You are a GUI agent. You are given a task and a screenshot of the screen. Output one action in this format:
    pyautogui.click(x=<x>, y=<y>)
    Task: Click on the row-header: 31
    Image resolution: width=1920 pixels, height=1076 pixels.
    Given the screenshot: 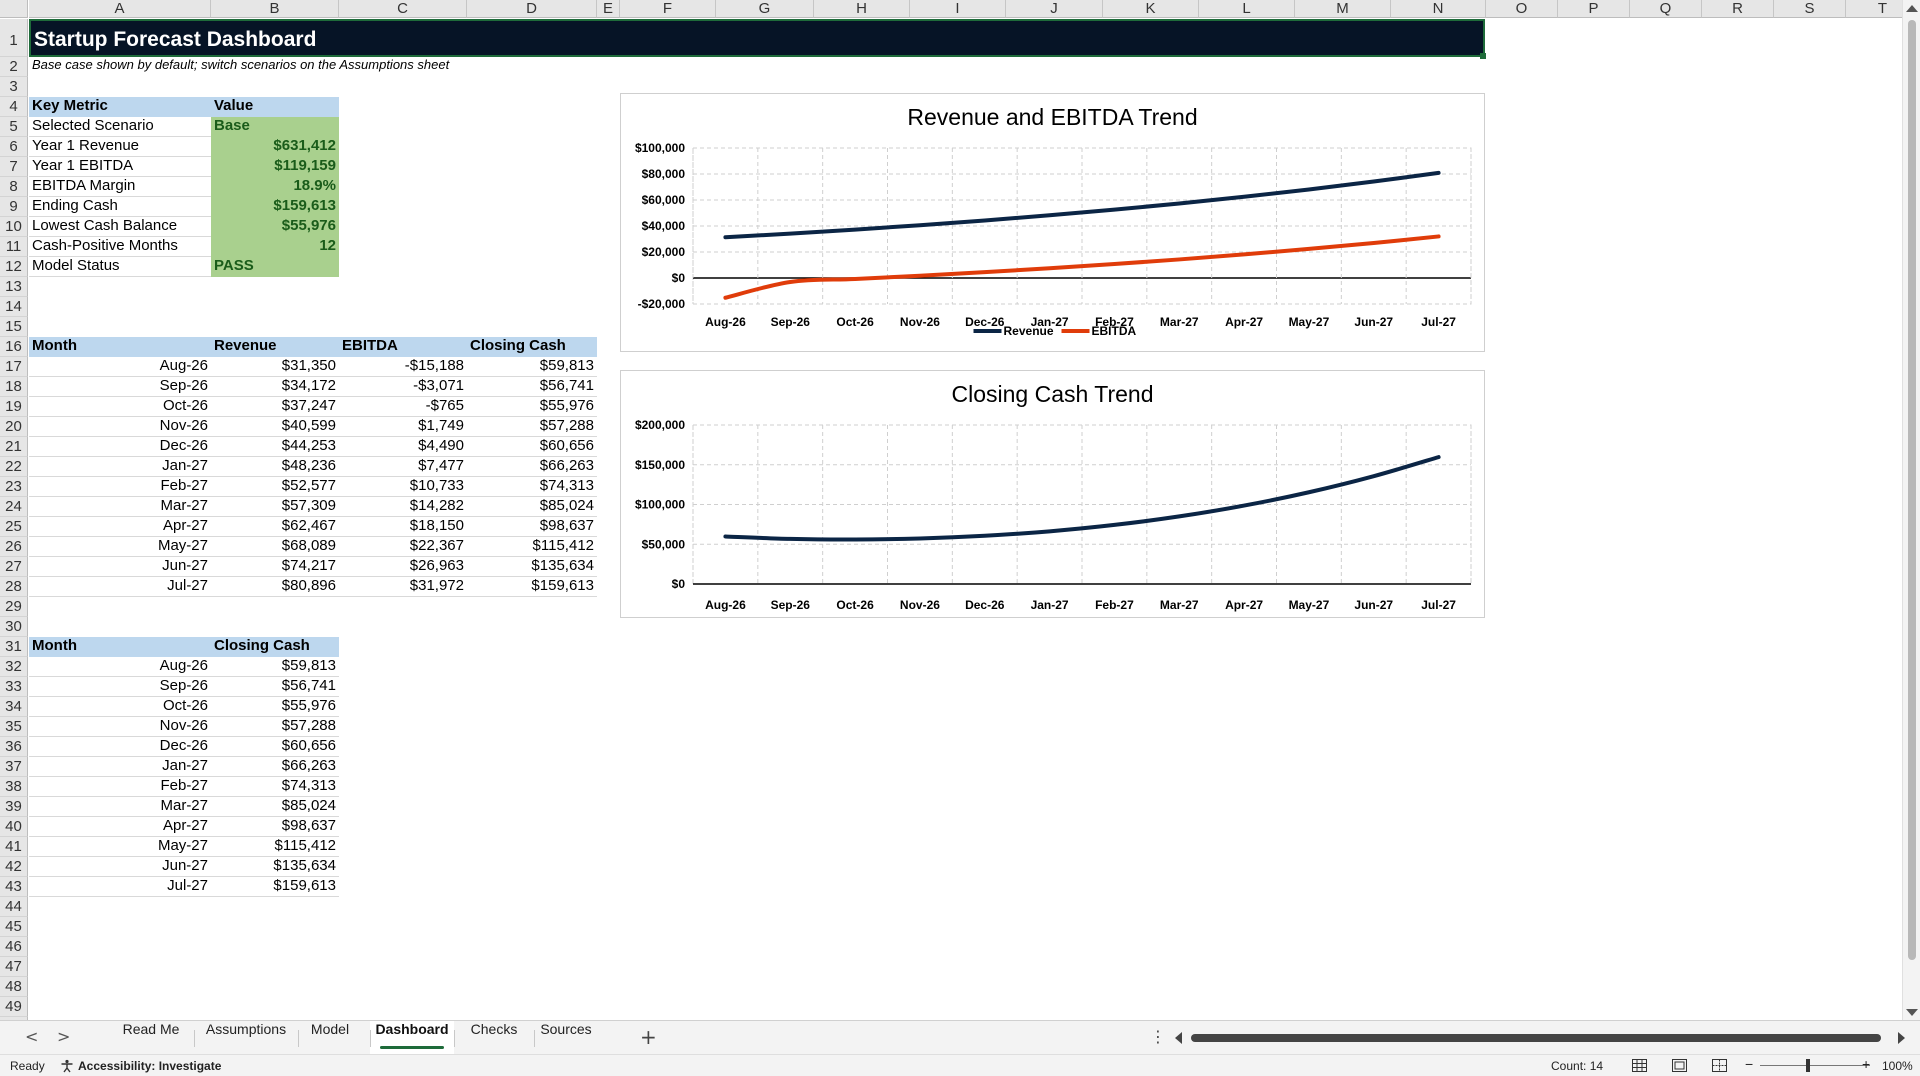 What is the action you would take?
    pyautogui.click(x=14, y=647)
    